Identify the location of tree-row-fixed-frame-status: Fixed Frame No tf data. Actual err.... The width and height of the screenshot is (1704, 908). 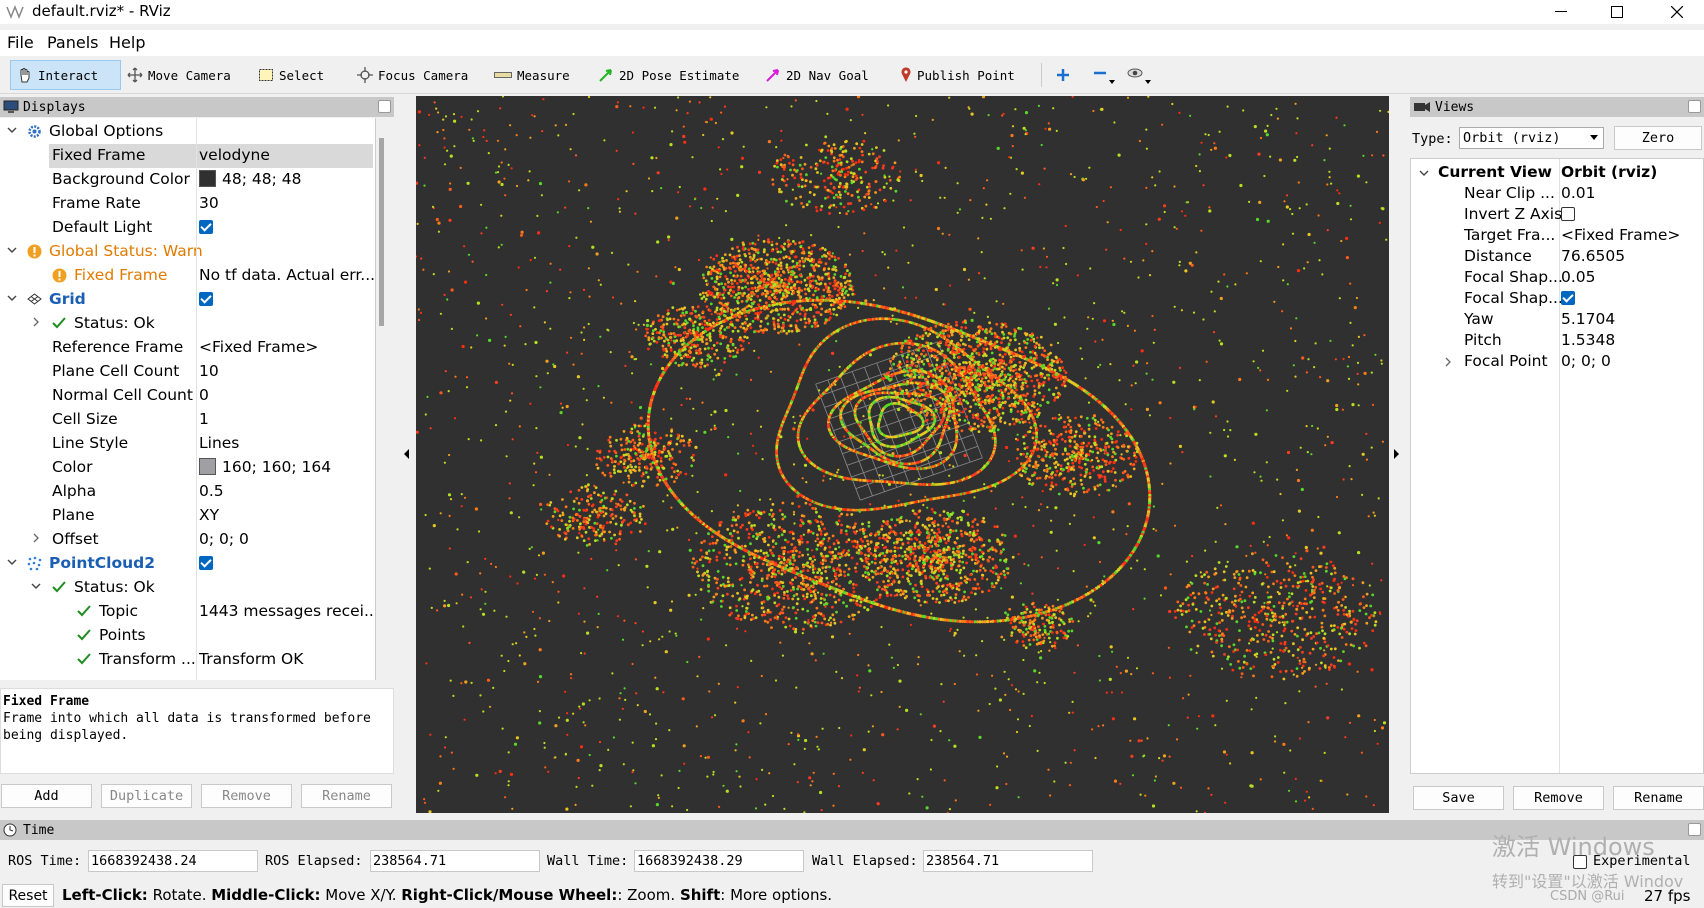
(187, 276).